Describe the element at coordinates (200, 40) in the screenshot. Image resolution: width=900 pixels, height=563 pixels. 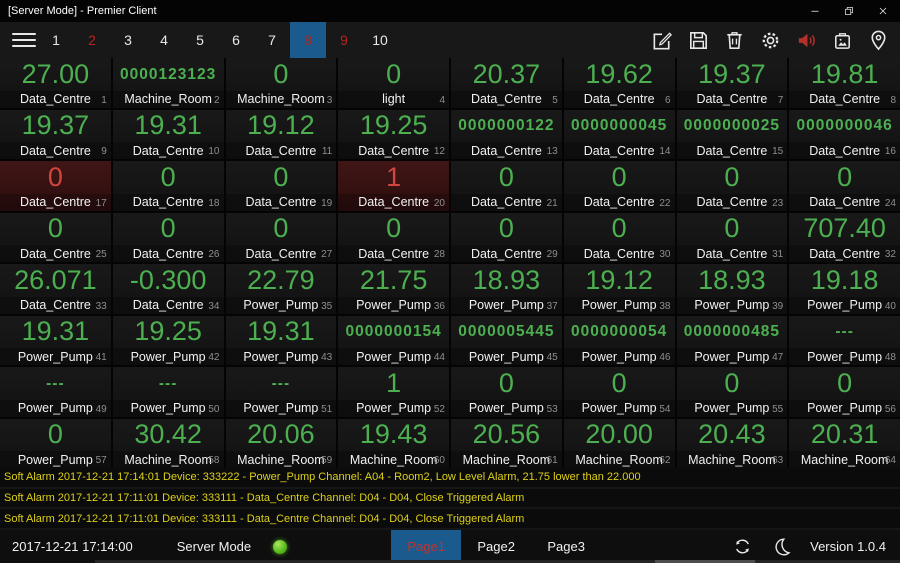
I see `toolbar-page-5: 5` at that location.